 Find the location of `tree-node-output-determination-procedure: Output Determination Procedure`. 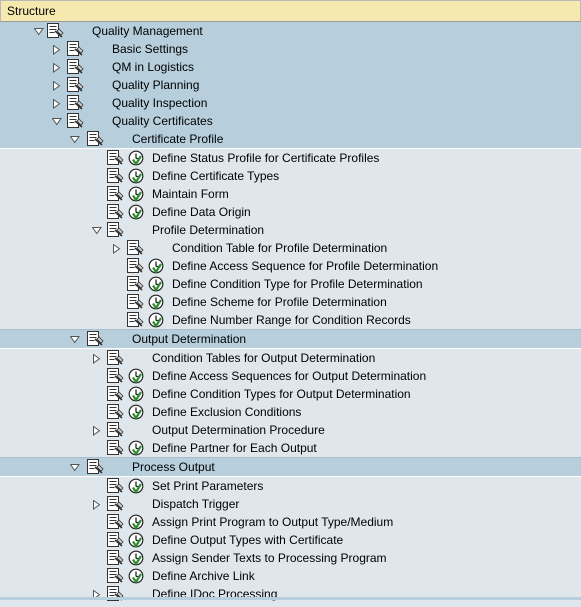

tree-node-output-determination-procedure: Output Determination Procedure is located at coordinates (290, 430).